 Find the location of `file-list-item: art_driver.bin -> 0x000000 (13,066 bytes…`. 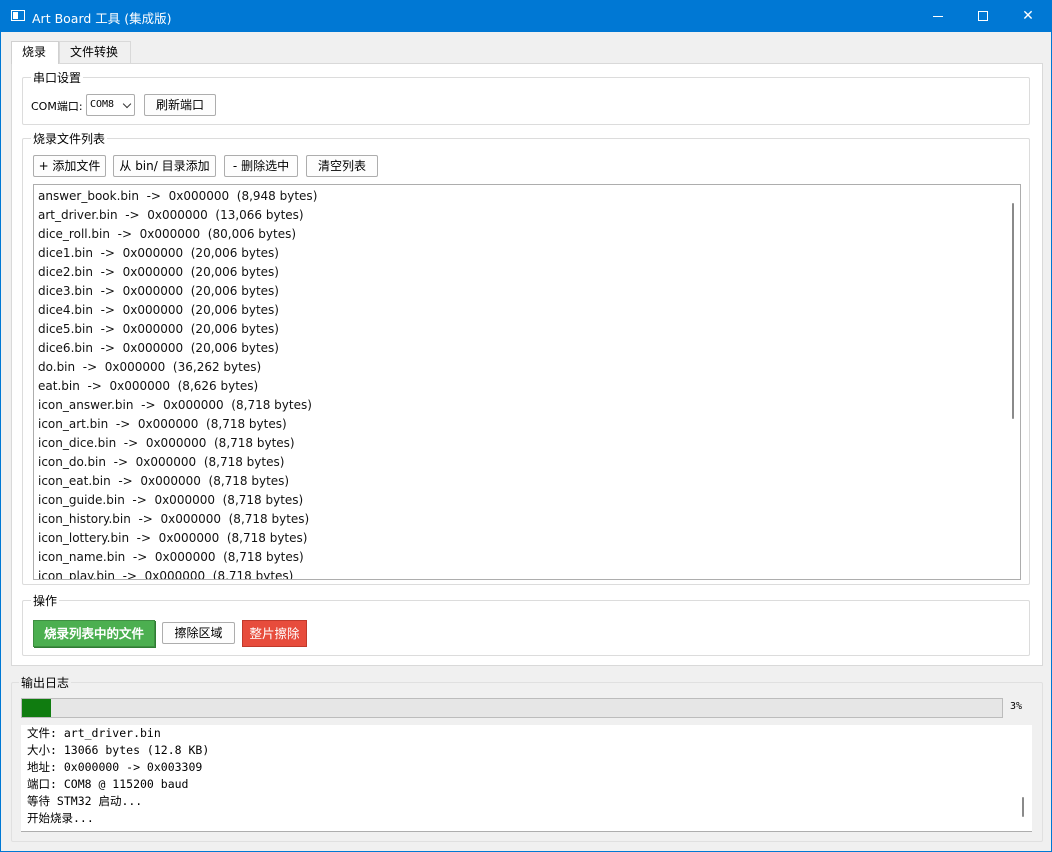

file-list-item: art_driver.bin -> 0x000000 (13,066 bytes… is located at coordinates (529, 215).